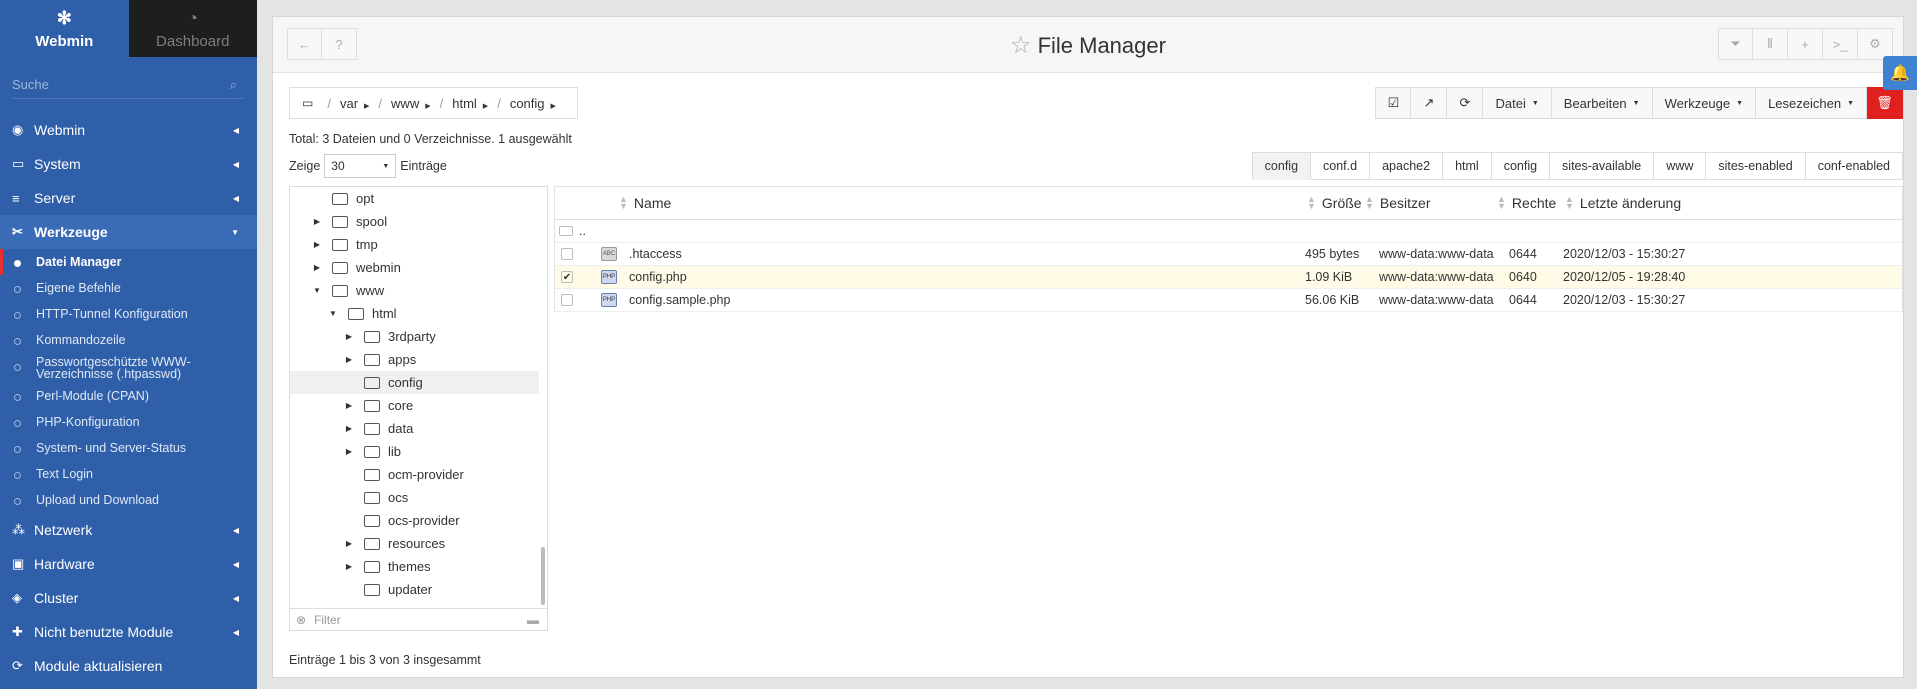 This screenshot has width=1917, height=689. What do you see at coordinates (1336, 203) in the screenshot?
I see `col-size: ▲ ▼ Größe` at bounding box center [1336, 203].